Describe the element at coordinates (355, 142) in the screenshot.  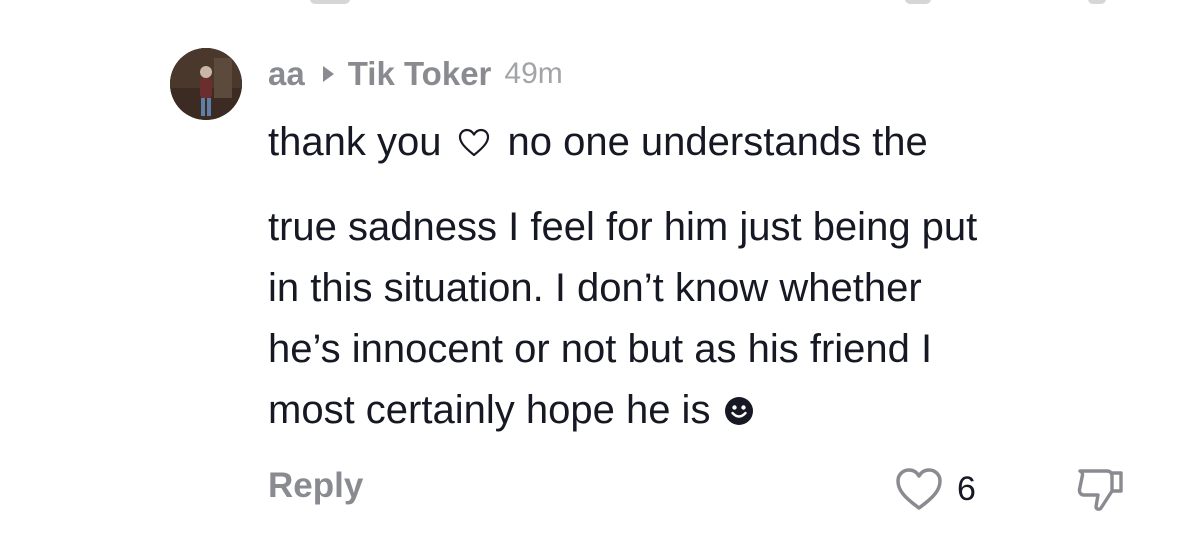
I see `comment-text-segment: thank you` at that location.